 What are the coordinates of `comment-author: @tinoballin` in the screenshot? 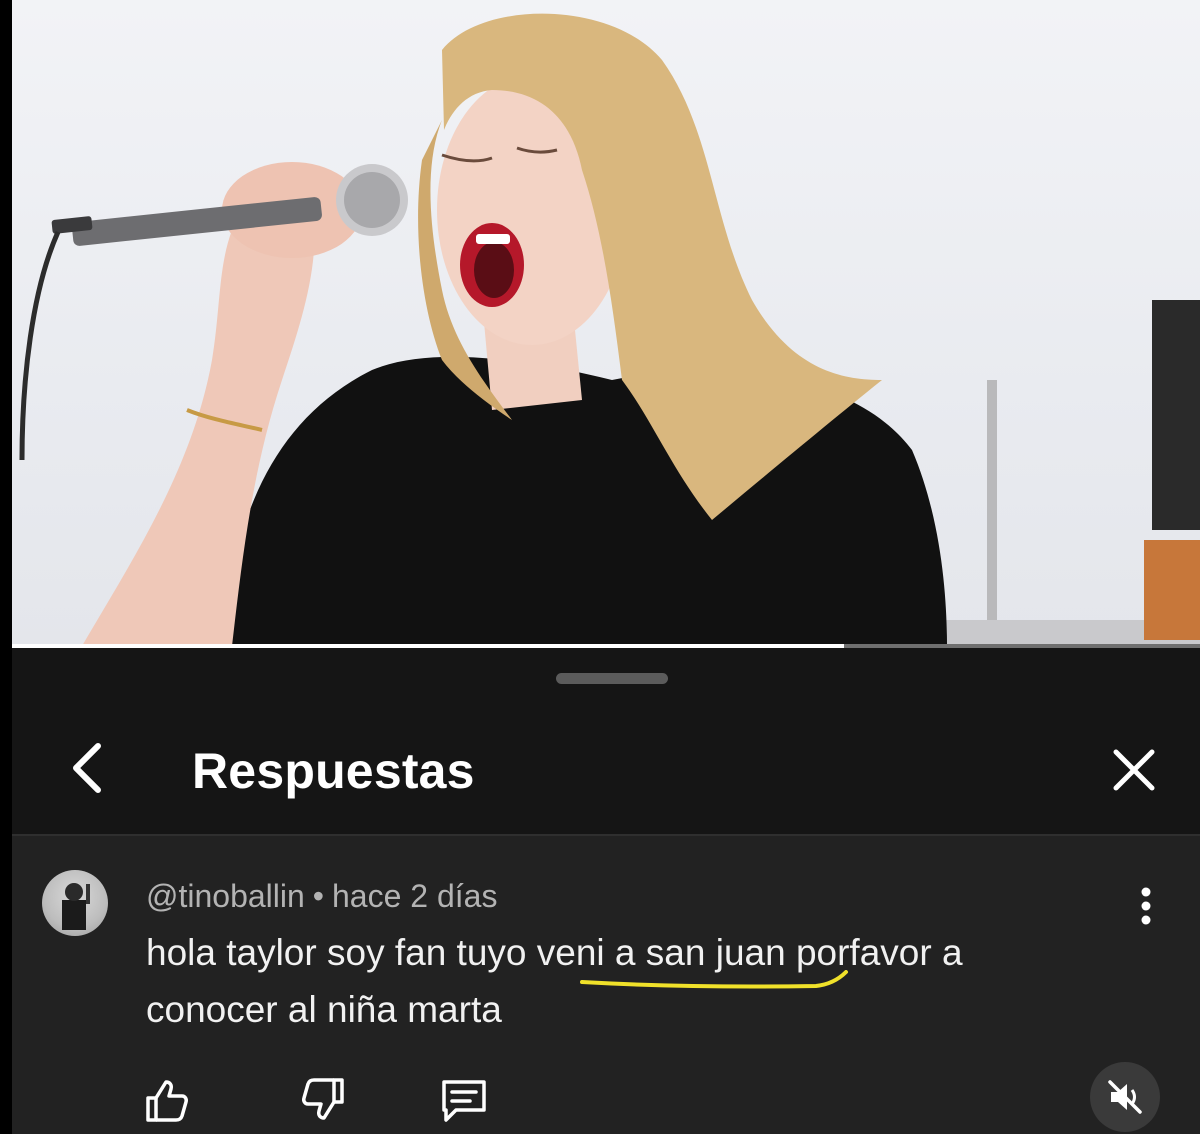 It's located at (225, 896).